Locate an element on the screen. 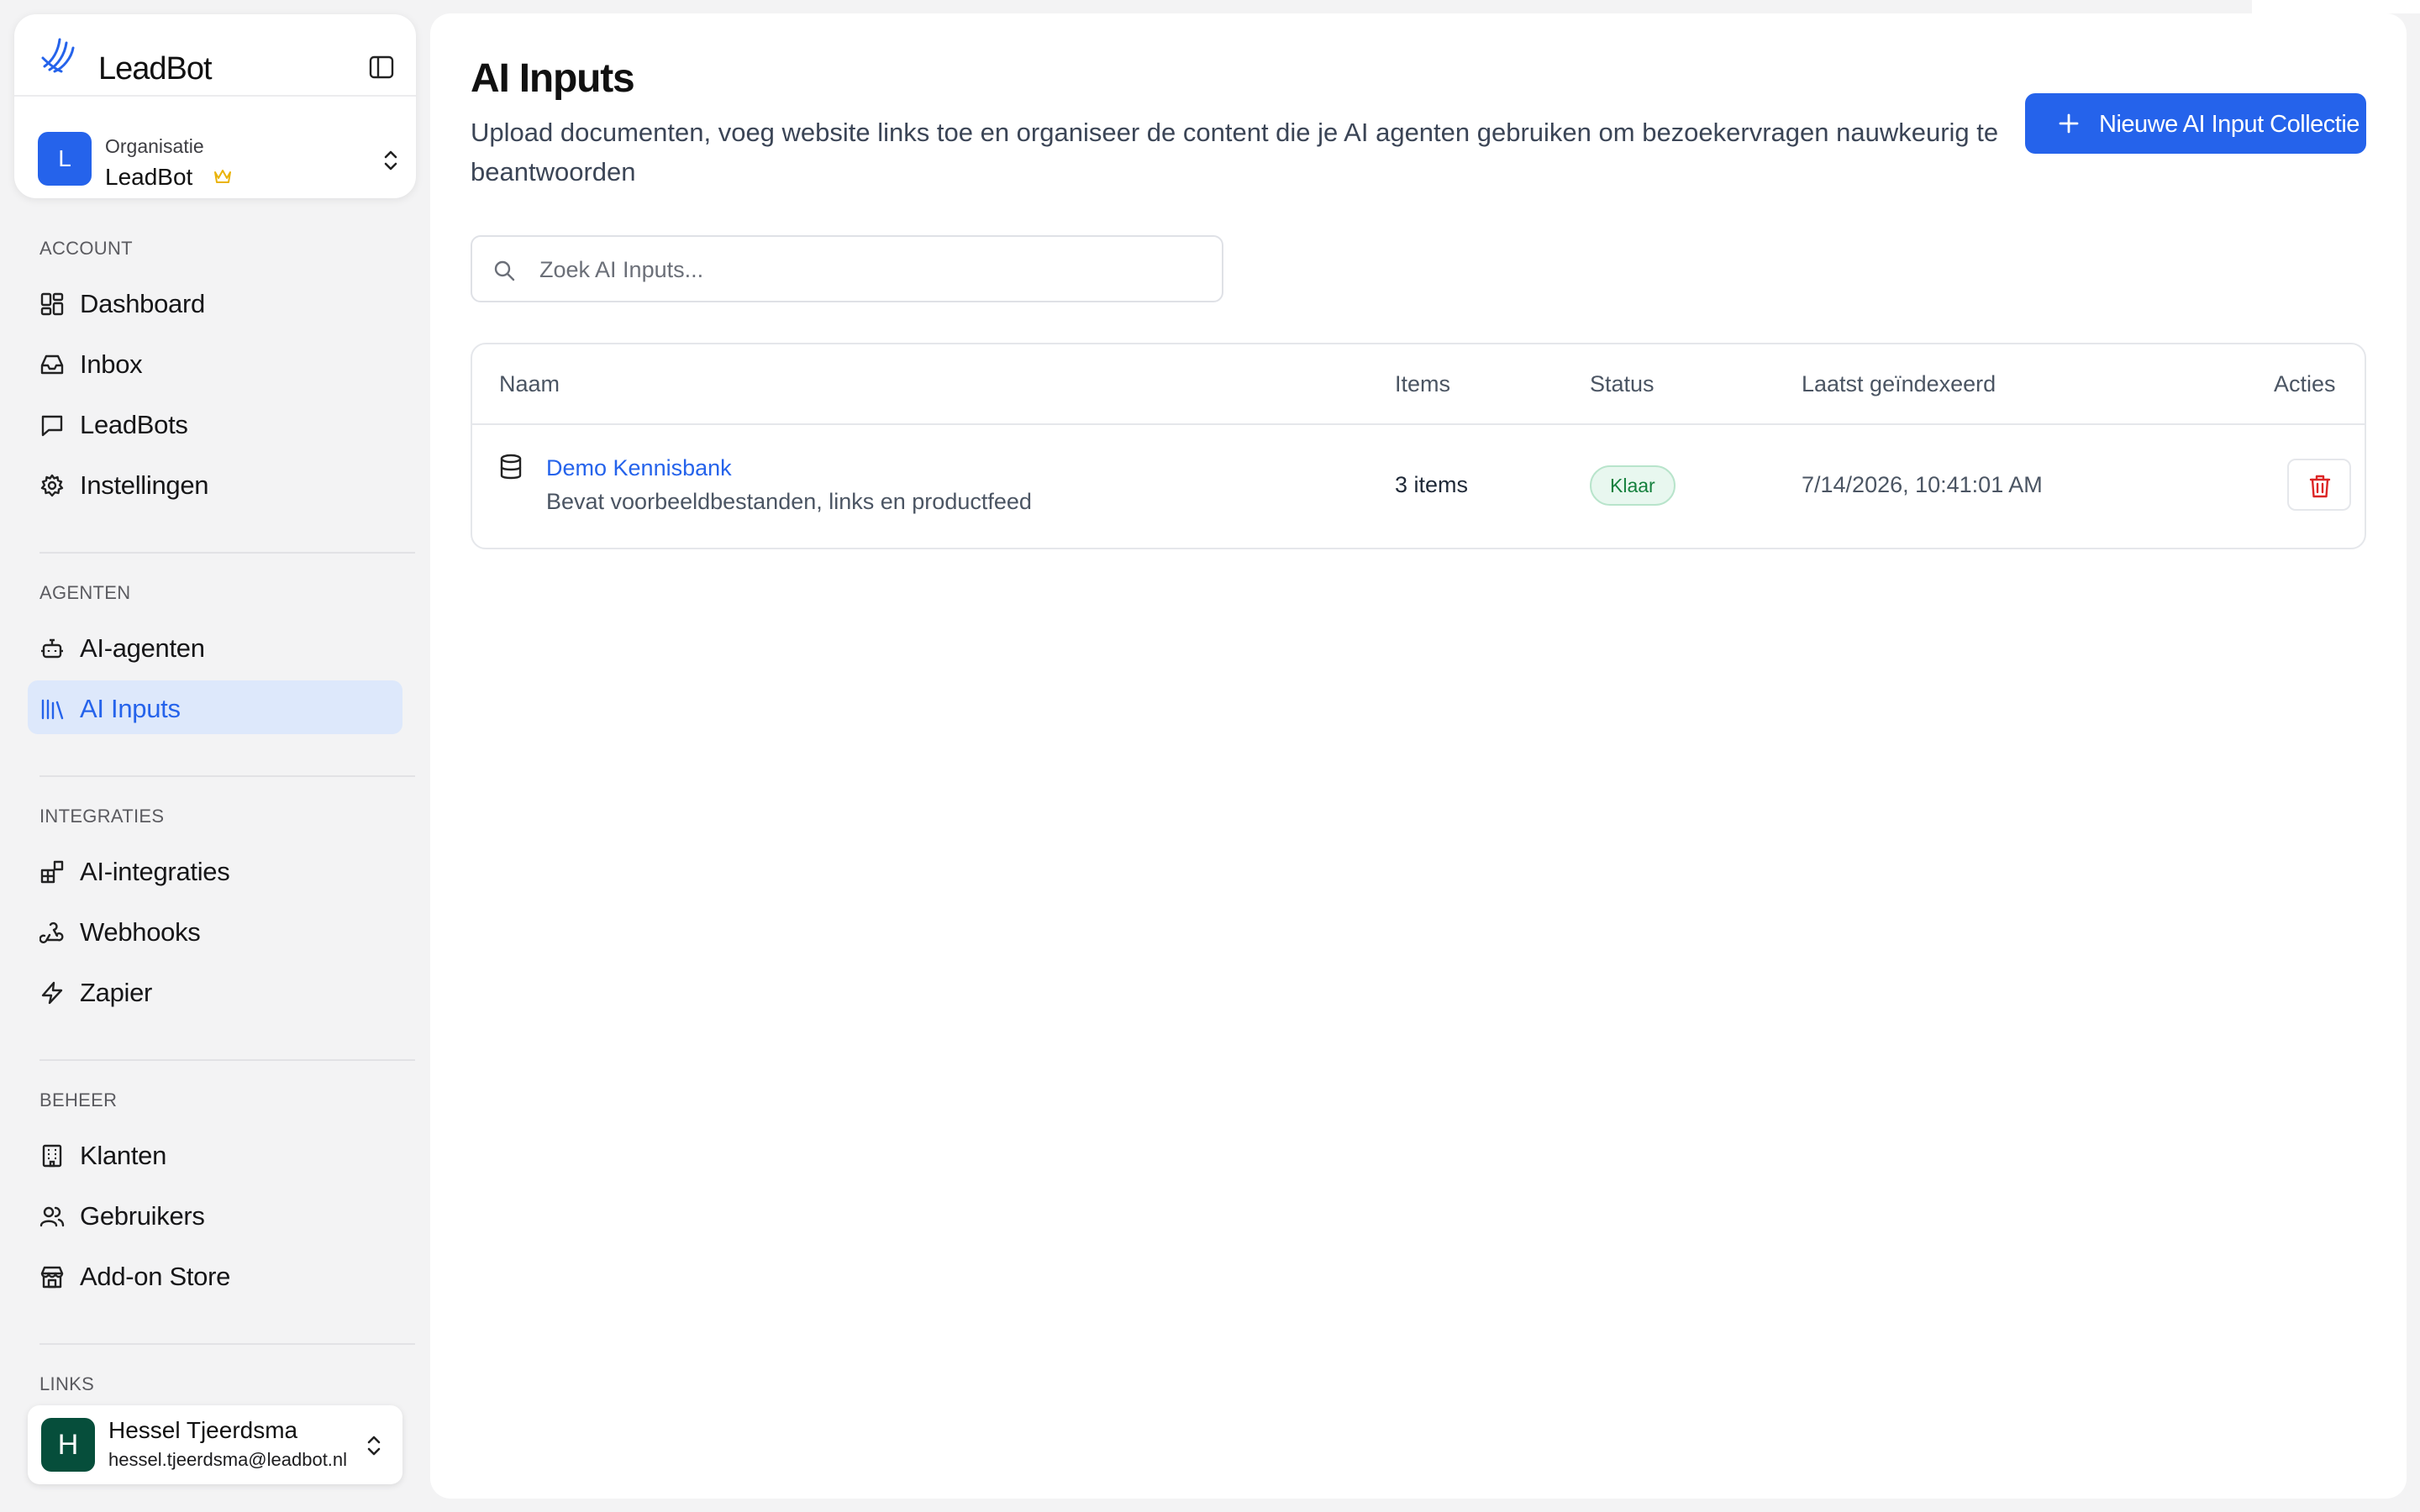 The height and width of the screenshot is (1512, 2420). brand-card: LeadBot L Organisatie LeadBot is located at coordinates (215, 106).